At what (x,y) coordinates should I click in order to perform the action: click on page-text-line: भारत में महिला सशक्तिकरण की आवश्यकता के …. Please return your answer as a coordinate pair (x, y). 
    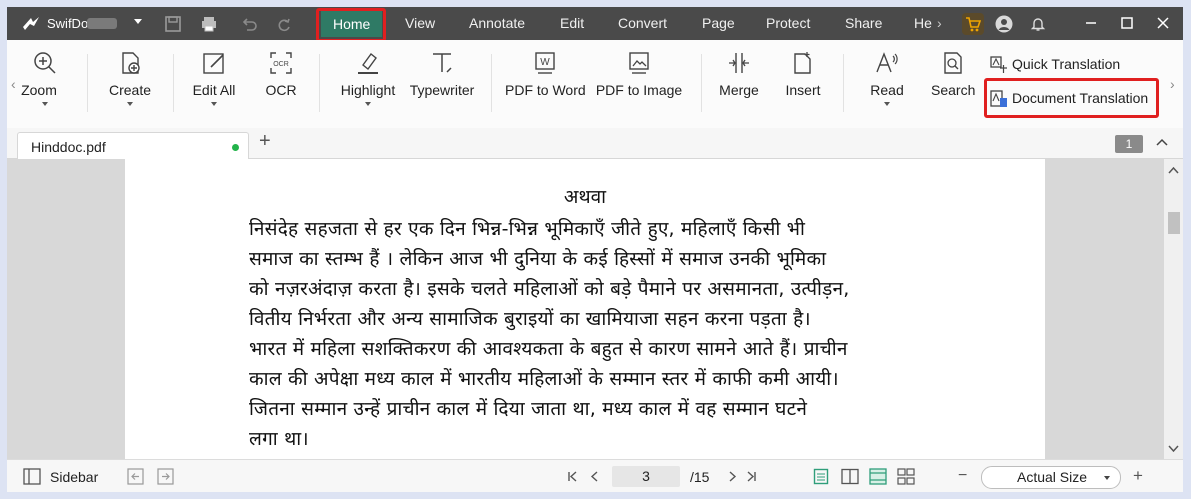
    Looking at the image, I should click on (548, 349).